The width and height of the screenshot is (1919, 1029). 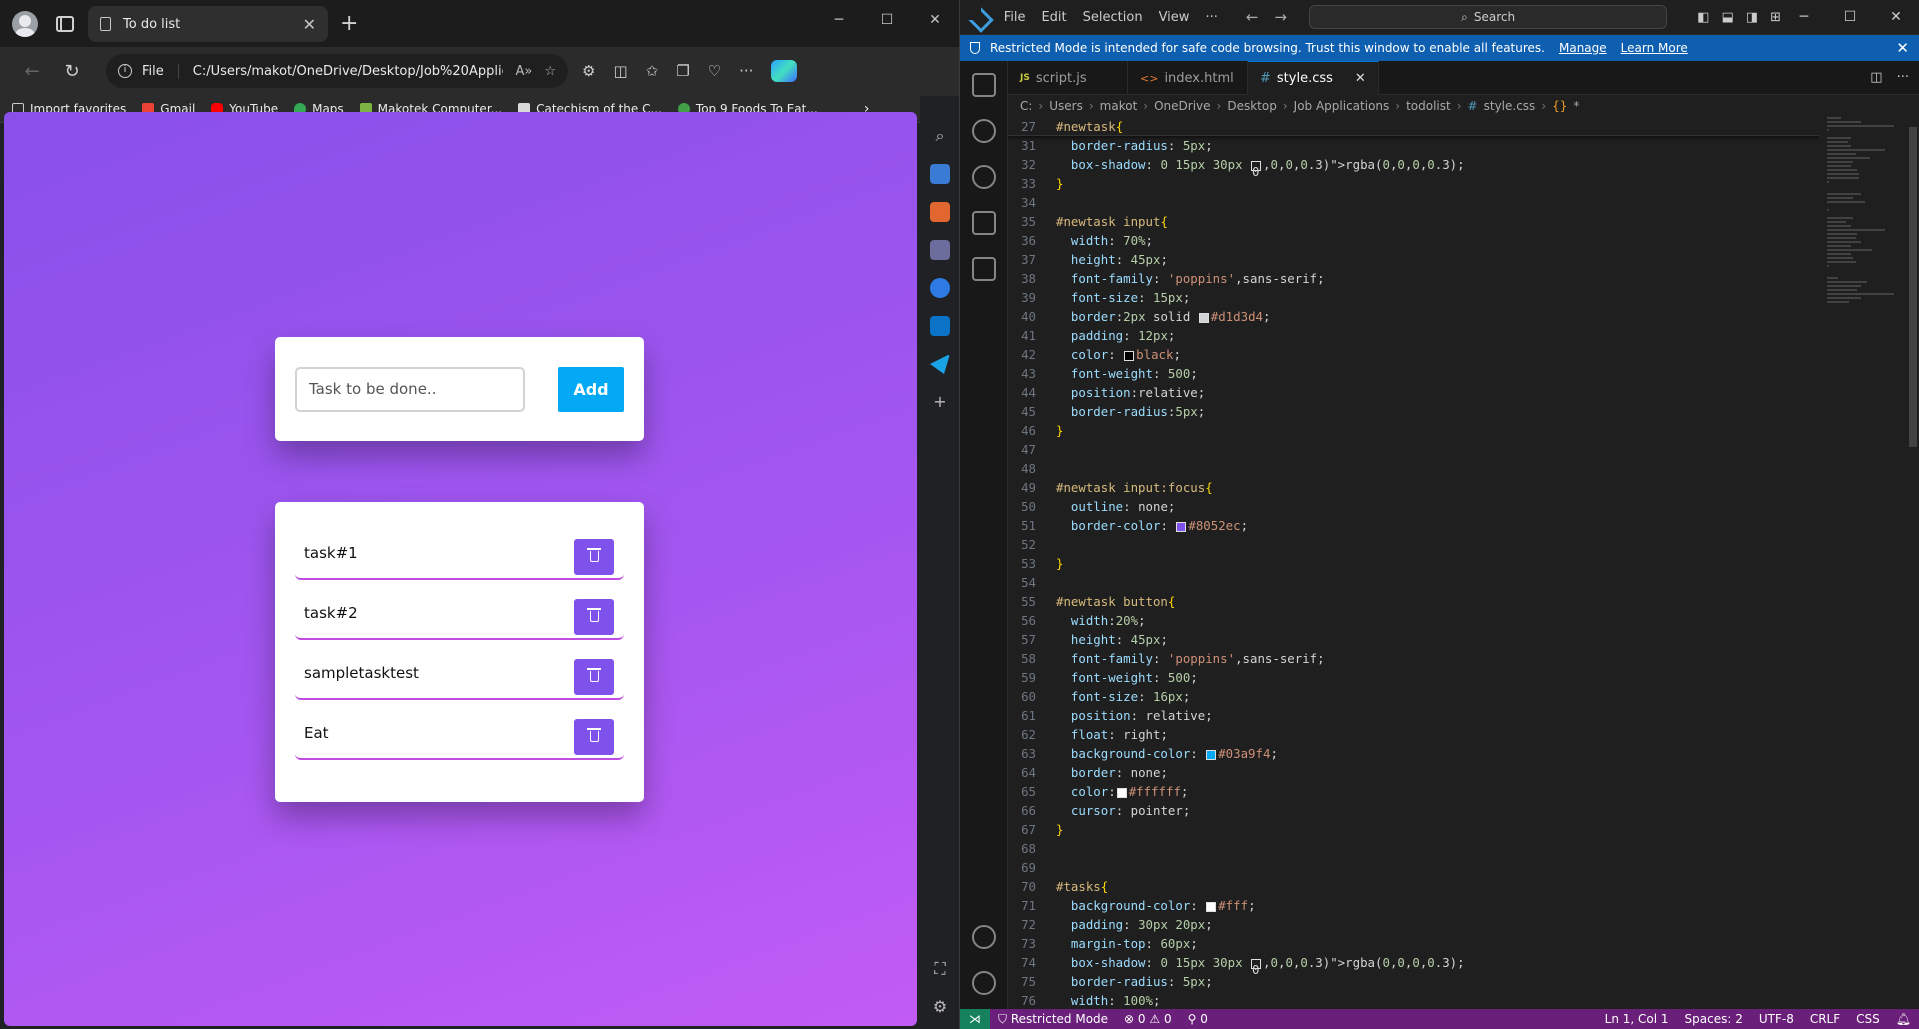 I want to click on code-line: 41 padding: 12px;, so click(x=1413, y=335).